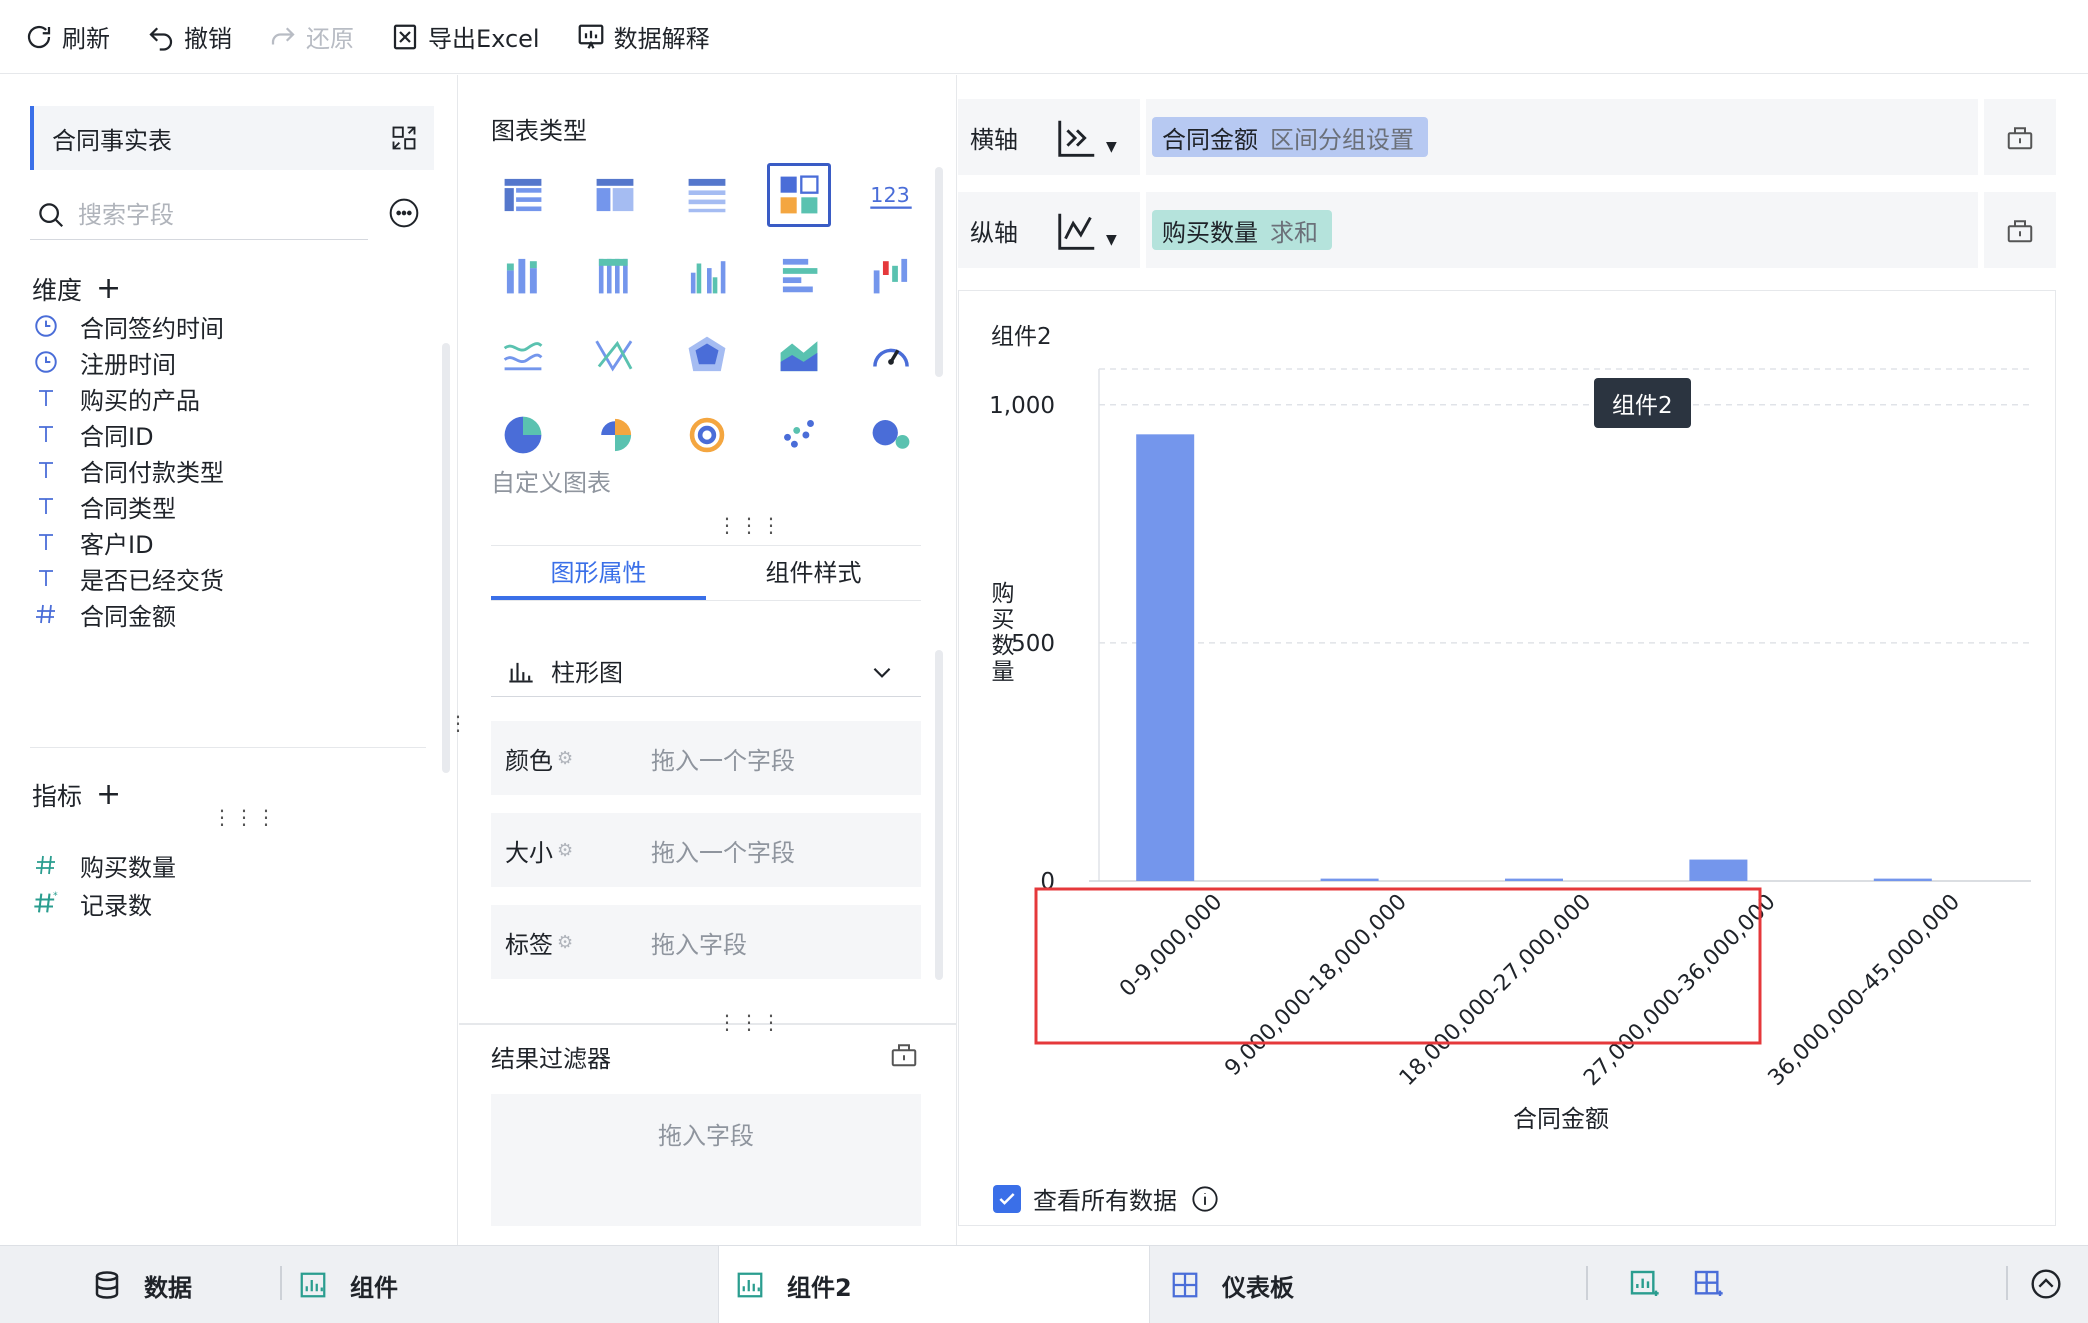 Image resolution: width=2088 pixels, height=1323 pixels. I want to click on custom-chart-link: 自定义图表, so click(551, 480).